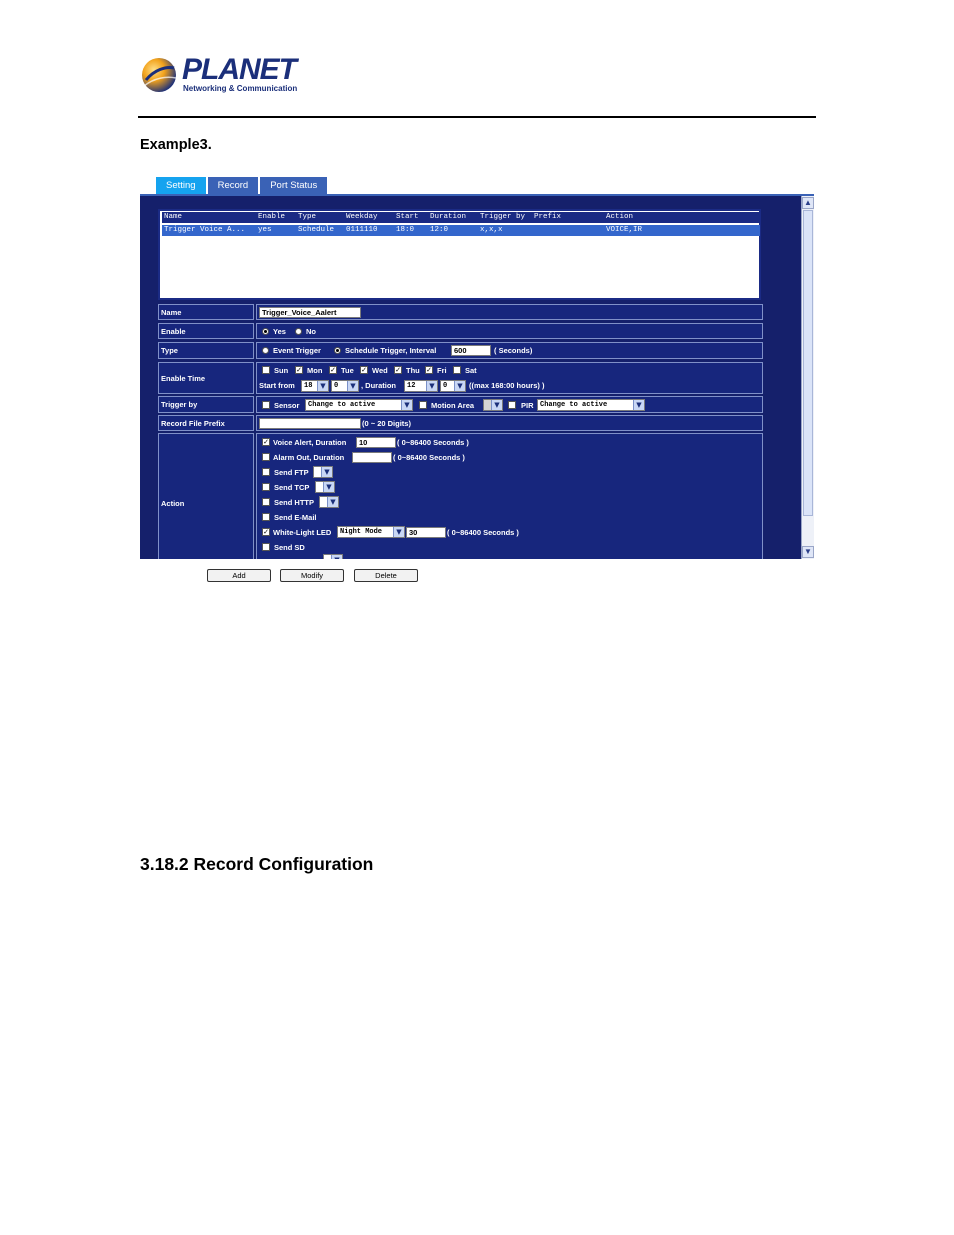  I want to click on col-duration: Duration, so click(448, 217).